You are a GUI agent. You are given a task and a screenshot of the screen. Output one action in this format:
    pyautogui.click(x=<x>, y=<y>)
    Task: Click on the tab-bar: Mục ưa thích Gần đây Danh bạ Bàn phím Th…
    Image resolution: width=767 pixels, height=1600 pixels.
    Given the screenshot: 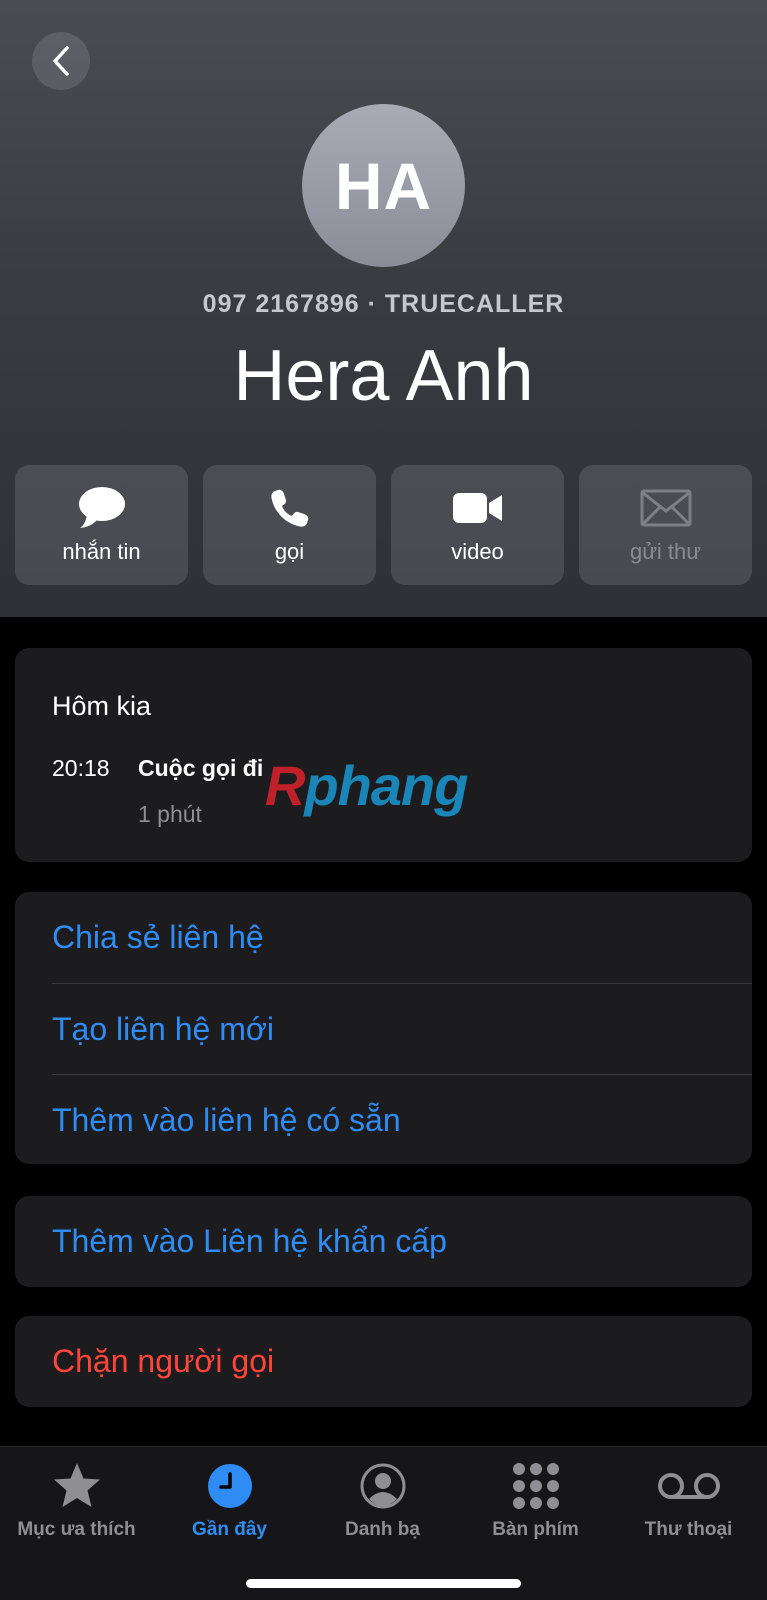 What is the action you would take?
    pyautogui.click(x=383, y=1523)
    